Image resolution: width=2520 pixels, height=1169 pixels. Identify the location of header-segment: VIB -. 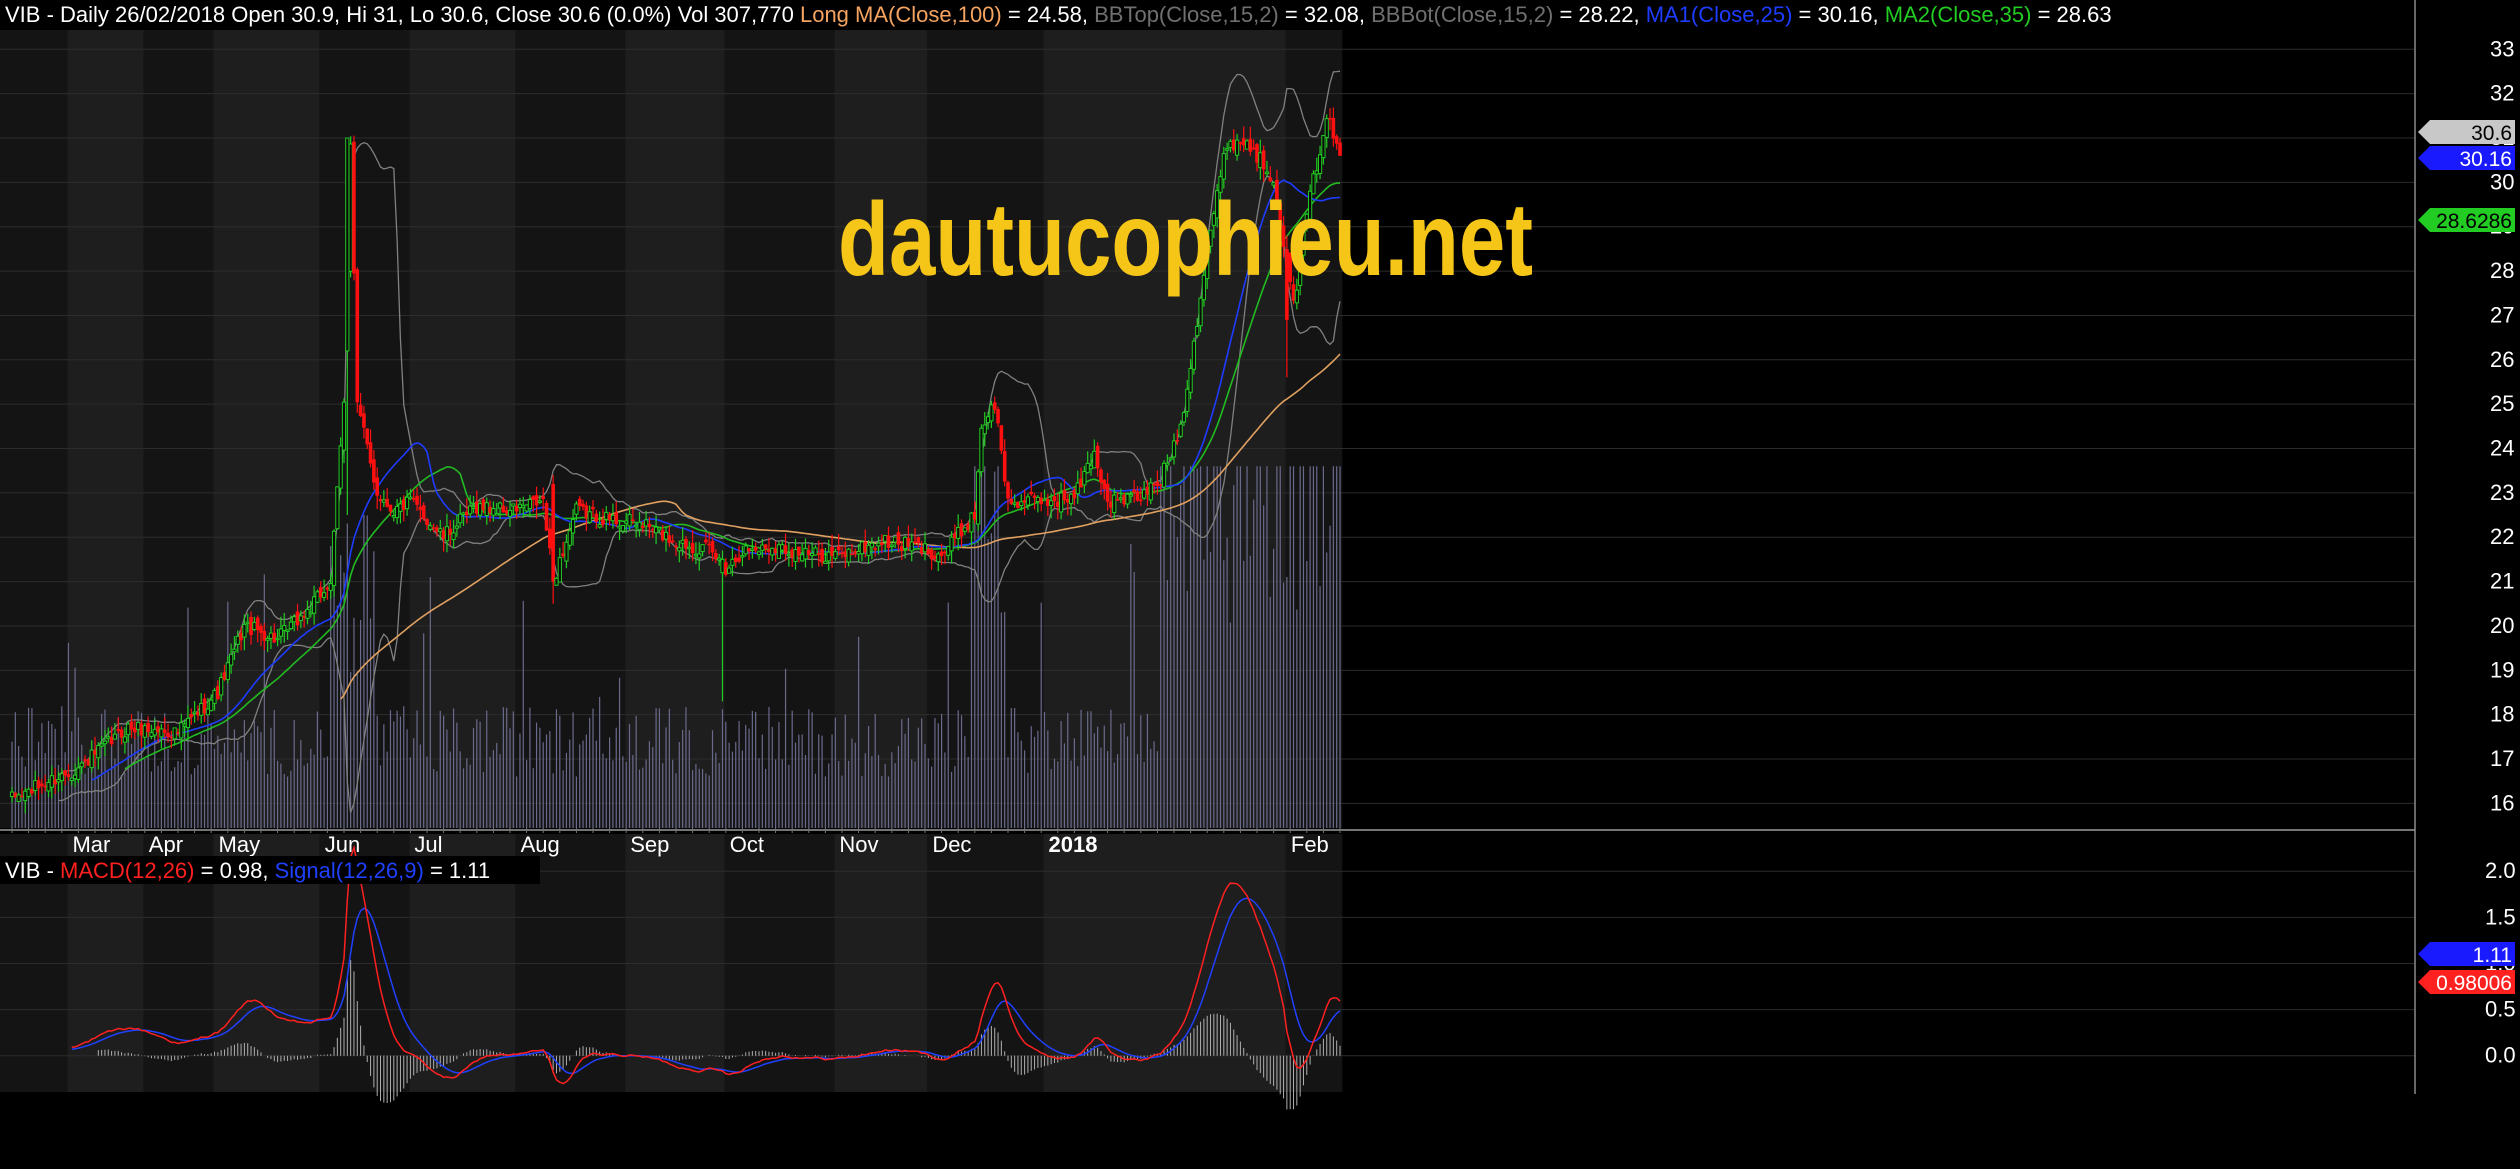
(32, 870).